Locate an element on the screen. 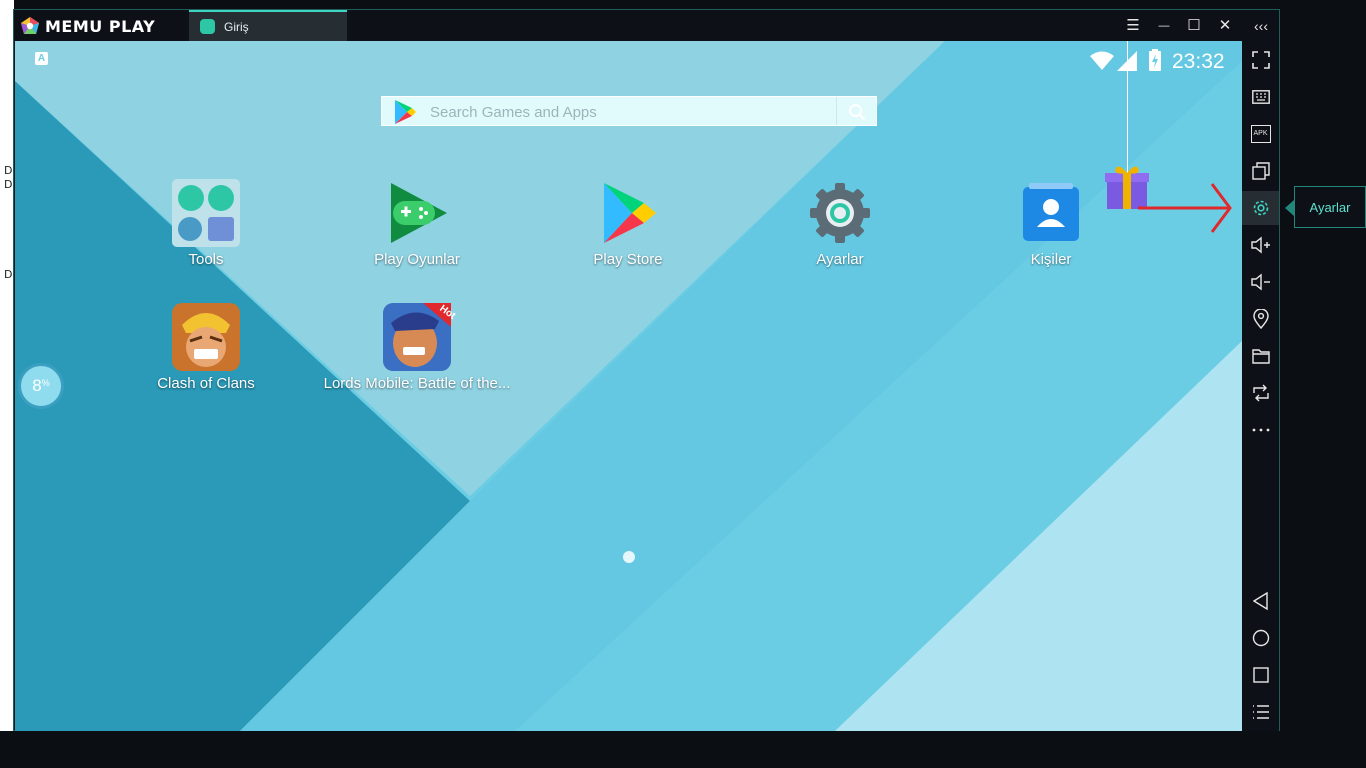  tools-folder-icon is located at coordinates (206, 213).